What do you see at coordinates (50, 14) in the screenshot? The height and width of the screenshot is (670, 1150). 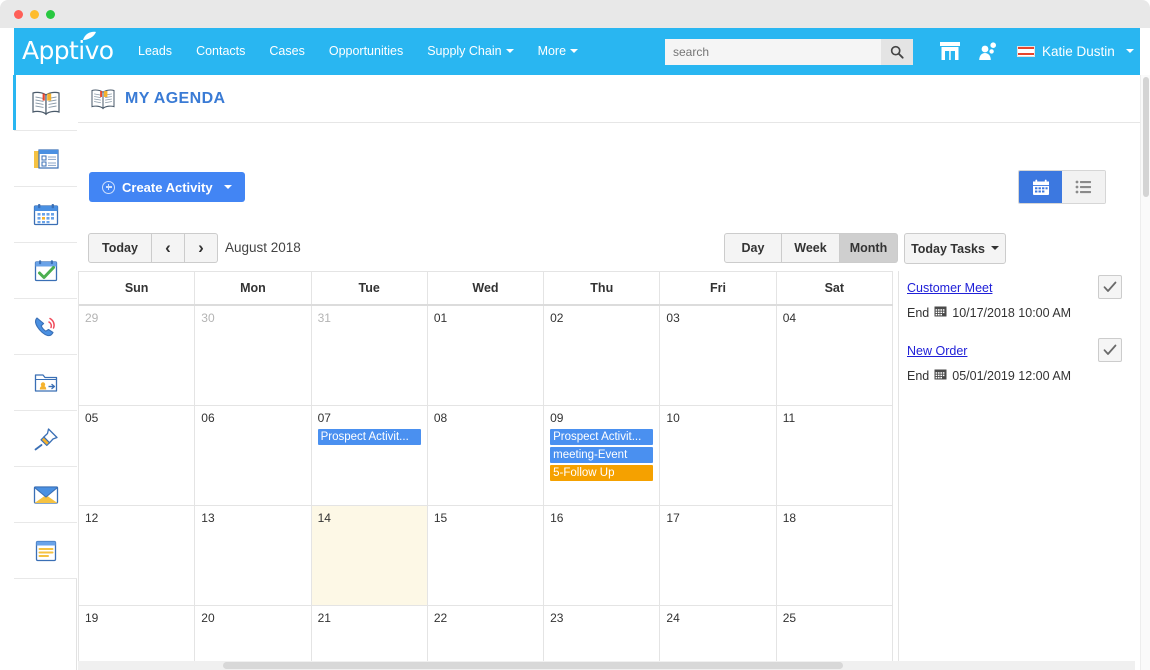 I see `maximize-window-button` at bounding box center [50, 14].